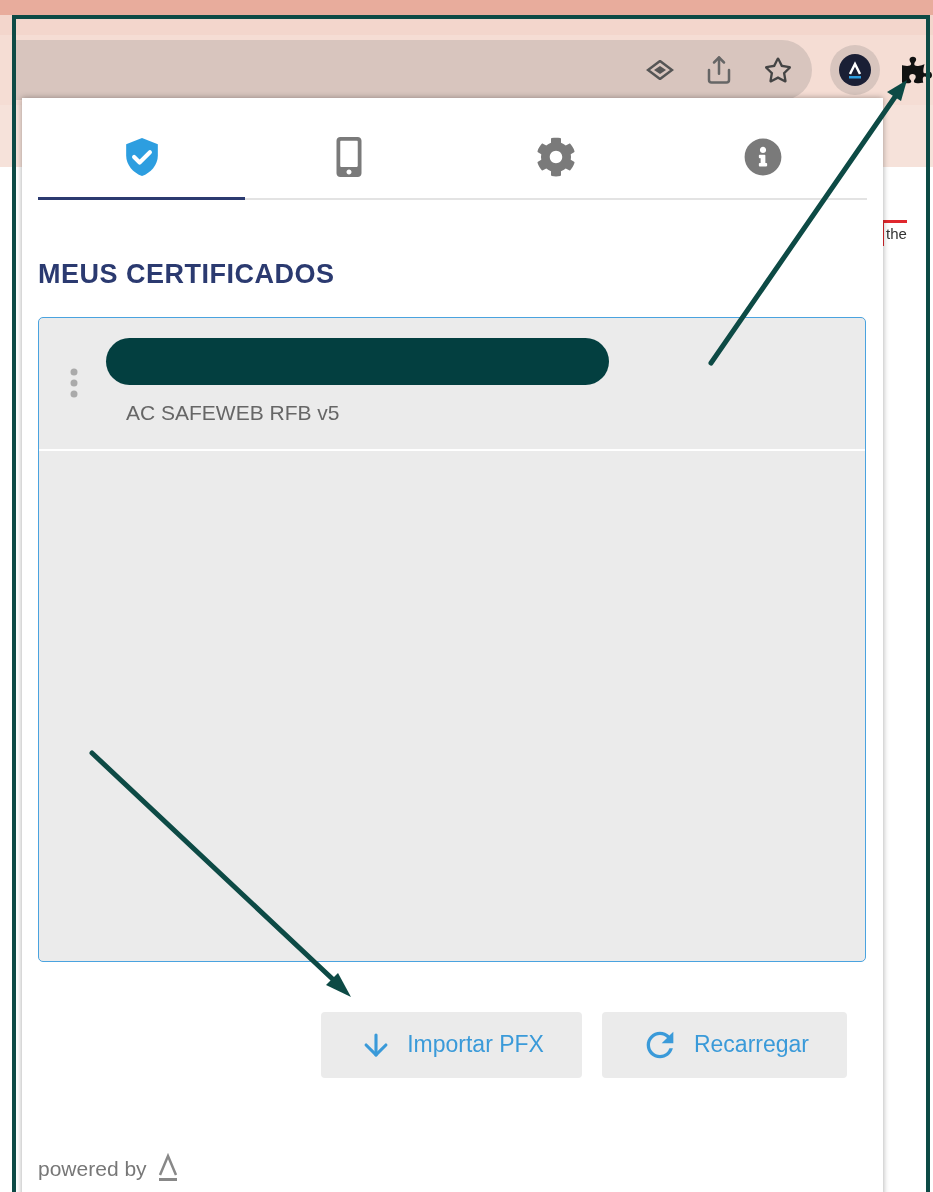 Image resolution: width=933 pixels, height=1192 pixels. What do you see at coordinates (778, 70) in the screenshot?
I see `bookmark-star-icon` at bounding box center [778, 70].